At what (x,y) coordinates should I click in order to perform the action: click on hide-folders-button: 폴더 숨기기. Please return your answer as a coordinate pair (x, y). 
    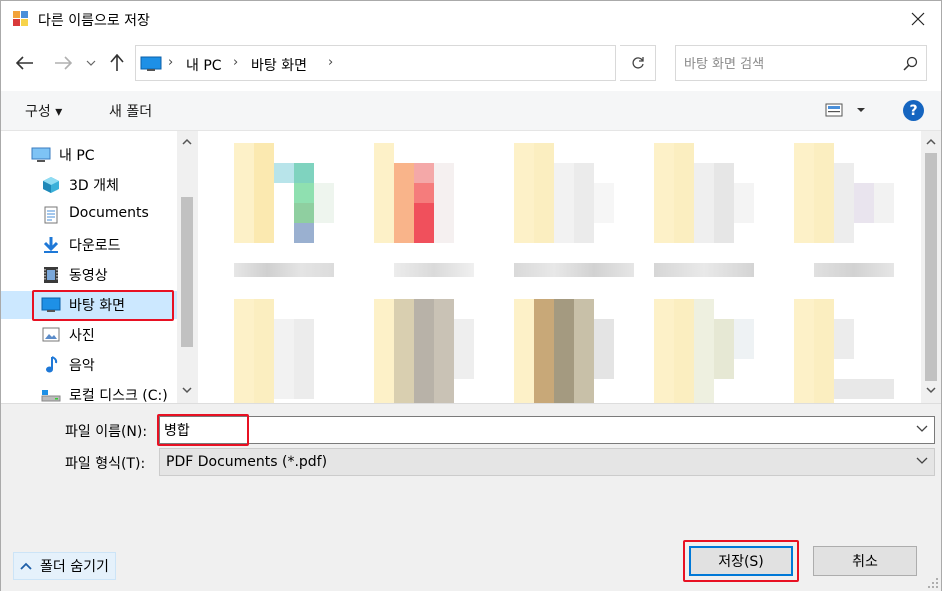
    Looking at the image, I should click on (64, 566).